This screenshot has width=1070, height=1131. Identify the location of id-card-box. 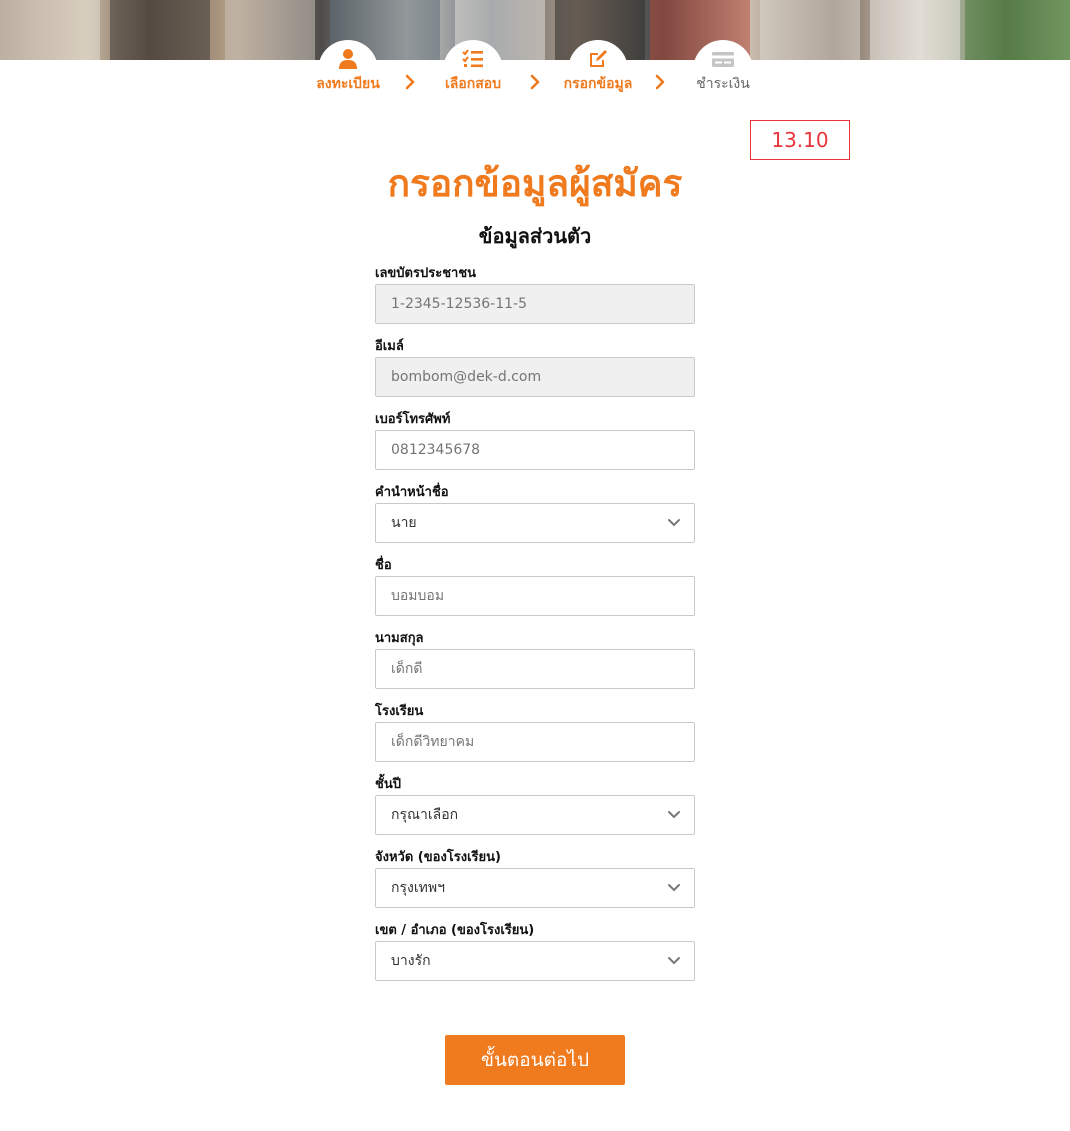
(535, 304).